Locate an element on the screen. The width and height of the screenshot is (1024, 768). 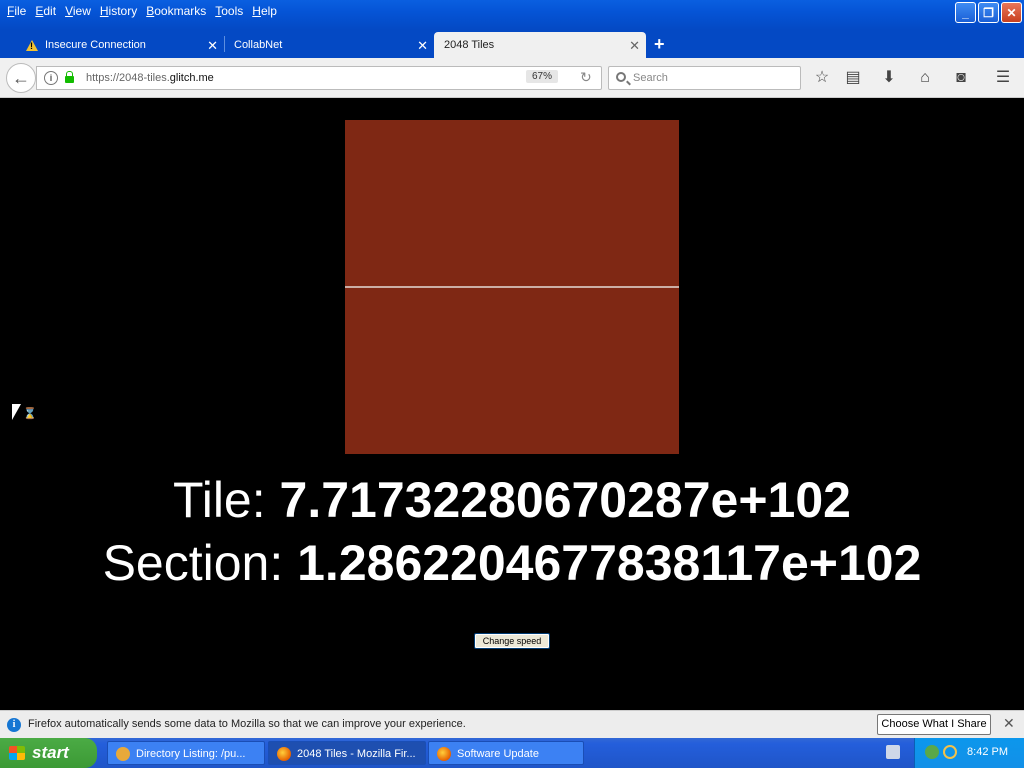
lock-icon is located at coordinates (69, 77).